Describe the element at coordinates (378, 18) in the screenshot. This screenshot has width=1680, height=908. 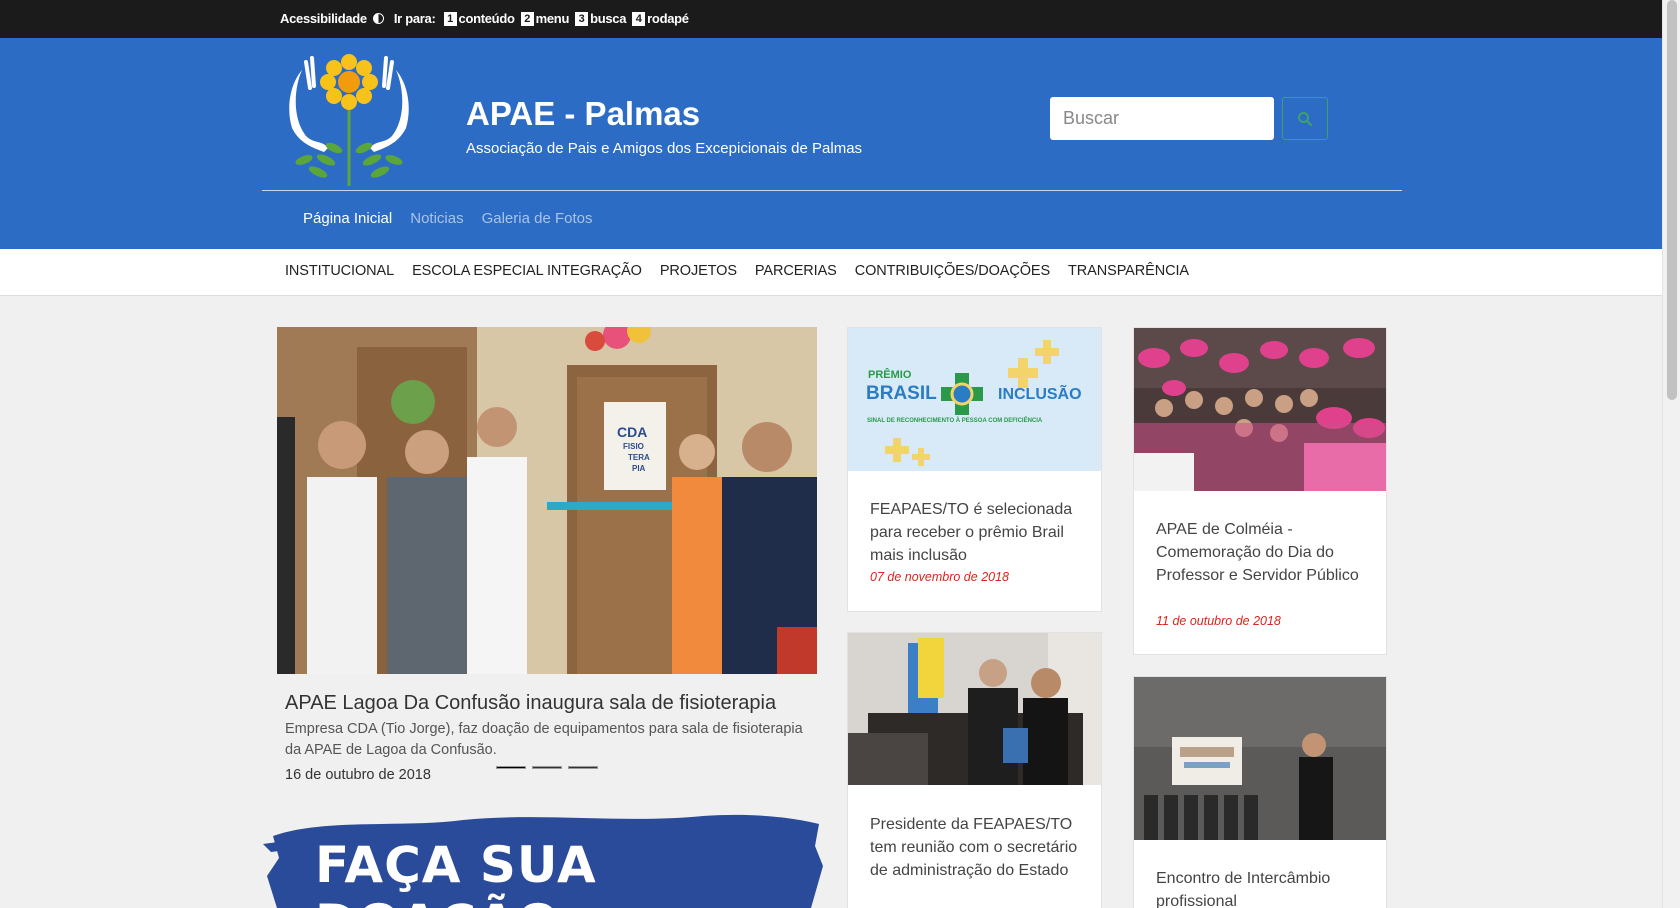
I see `contrast-icon` at that location.